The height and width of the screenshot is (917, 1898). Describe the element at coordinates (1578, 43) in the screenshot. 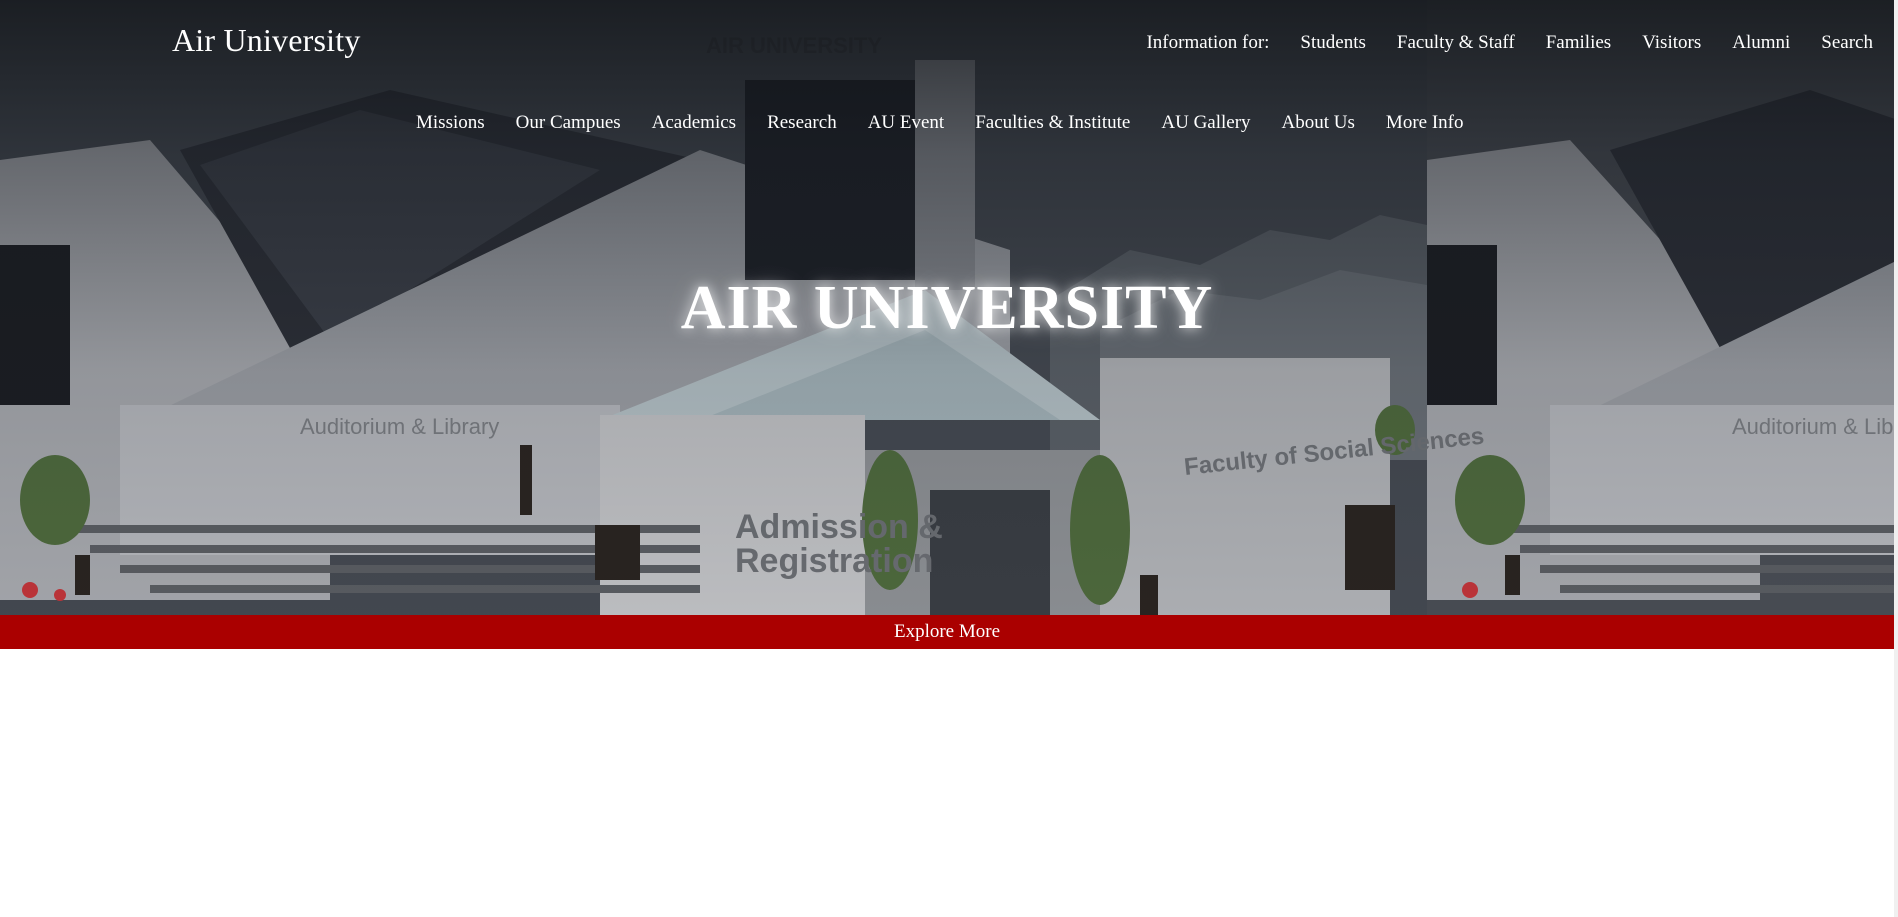

I see `info-link-families: Families` at that location.